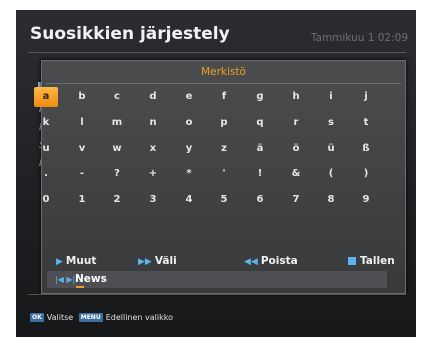 The height and width of the screenshot is (347, 428). I want to click on key-button: ., so click(46, 174).